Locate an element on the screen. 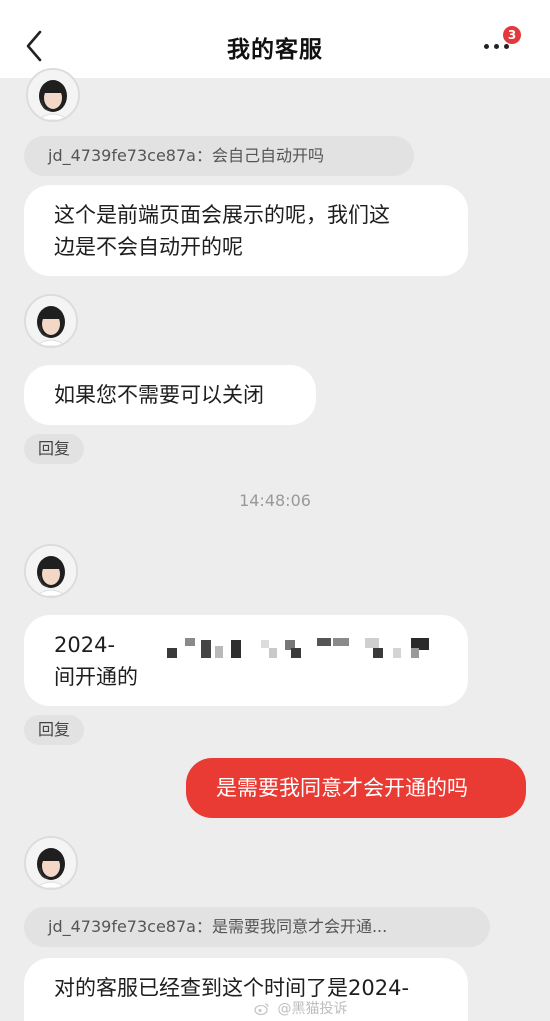 The height and width of the screenshot is (1021, 550). top-navigation-bar: 我的客服 3 is located at coordinates (275, 39).